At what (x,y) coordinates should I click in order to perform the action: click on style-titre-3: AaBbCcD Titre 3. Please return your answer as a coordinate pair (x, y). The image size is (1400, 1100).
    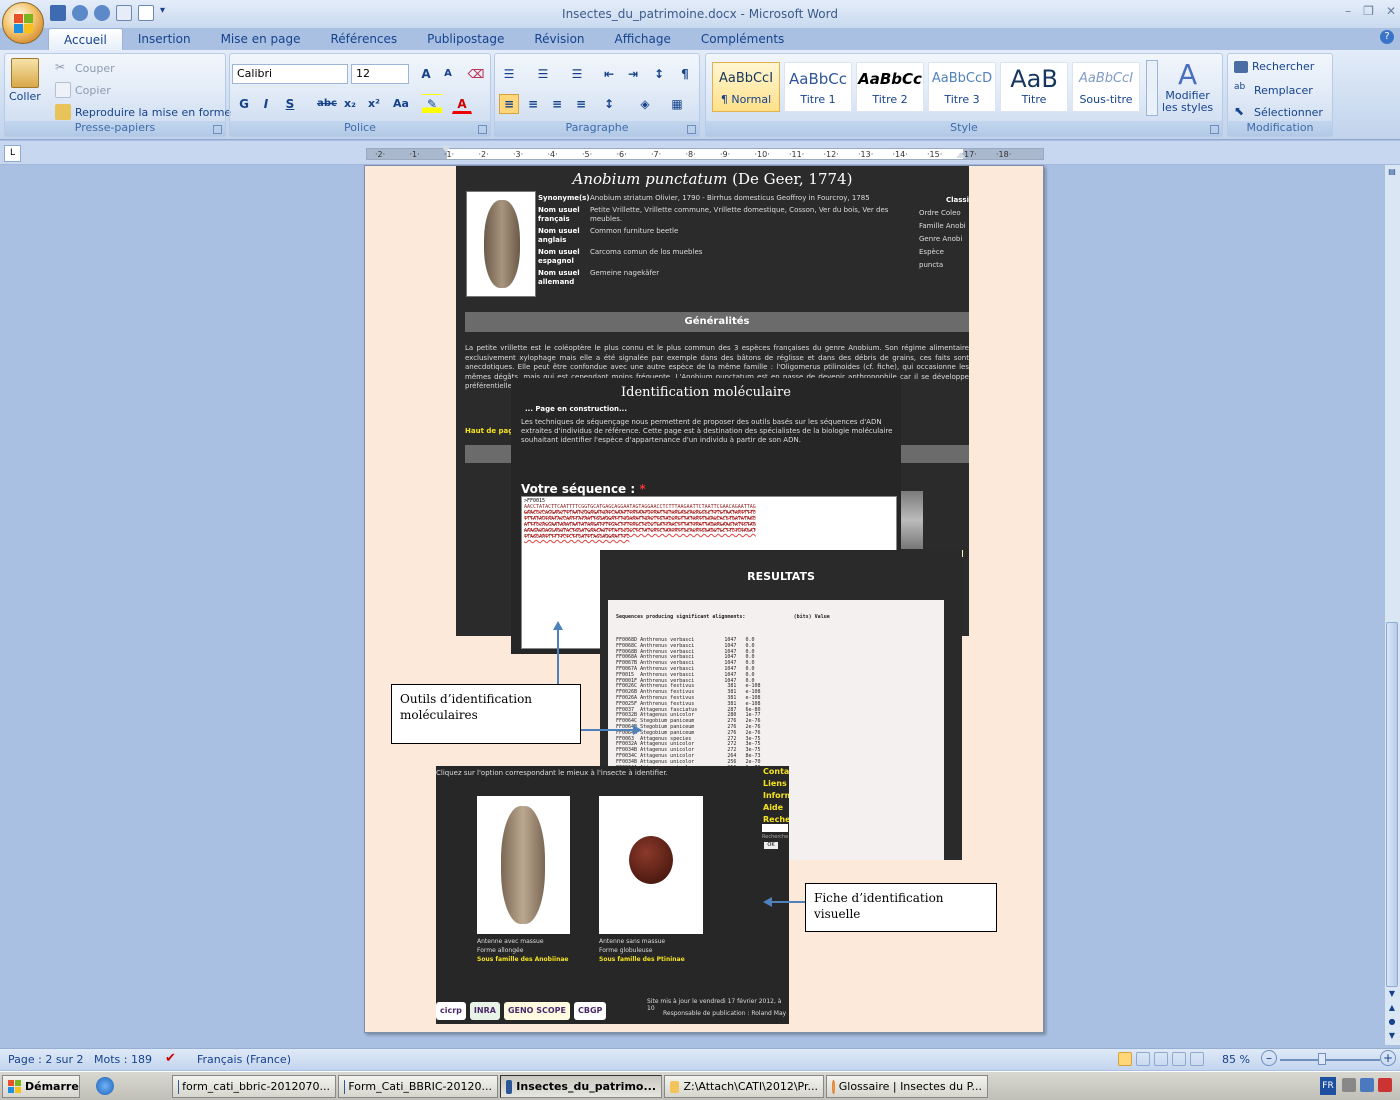
    Looking at the image, I should click on (962, 87).